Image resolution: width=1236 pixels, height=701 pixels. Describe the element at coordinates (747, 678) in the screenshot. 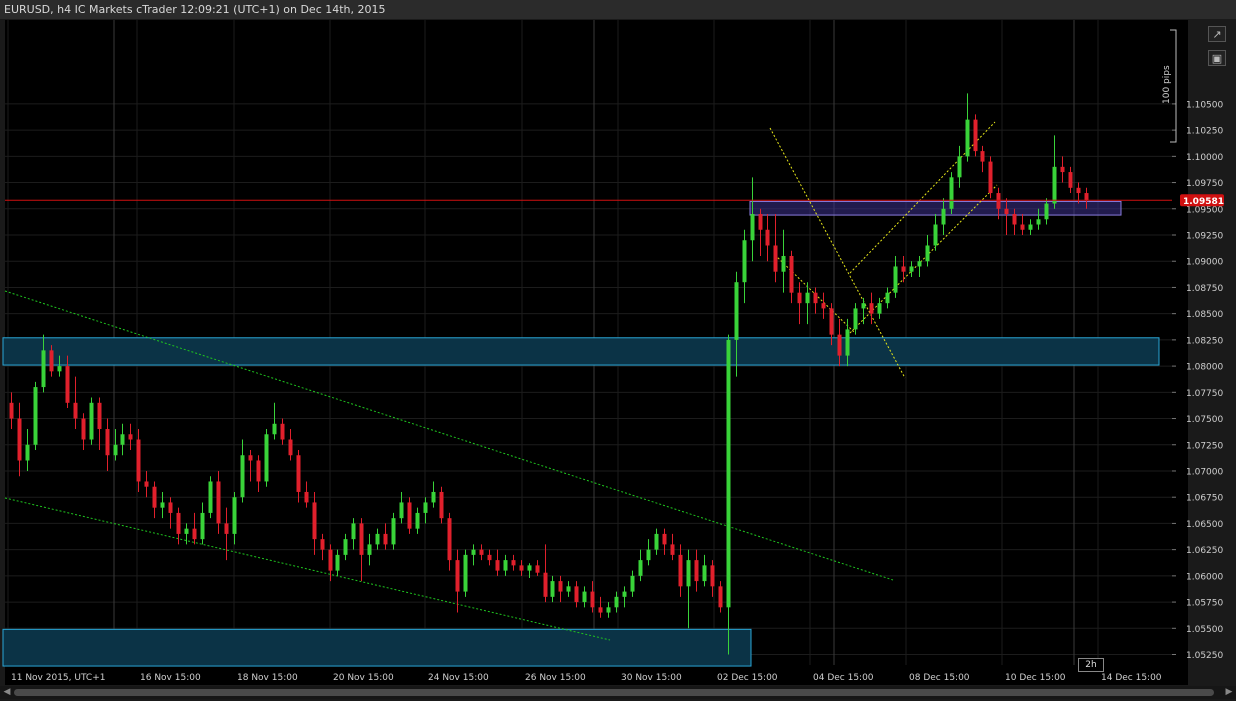

I see `x-tick-label: 02 Dec 15:00` at that location.